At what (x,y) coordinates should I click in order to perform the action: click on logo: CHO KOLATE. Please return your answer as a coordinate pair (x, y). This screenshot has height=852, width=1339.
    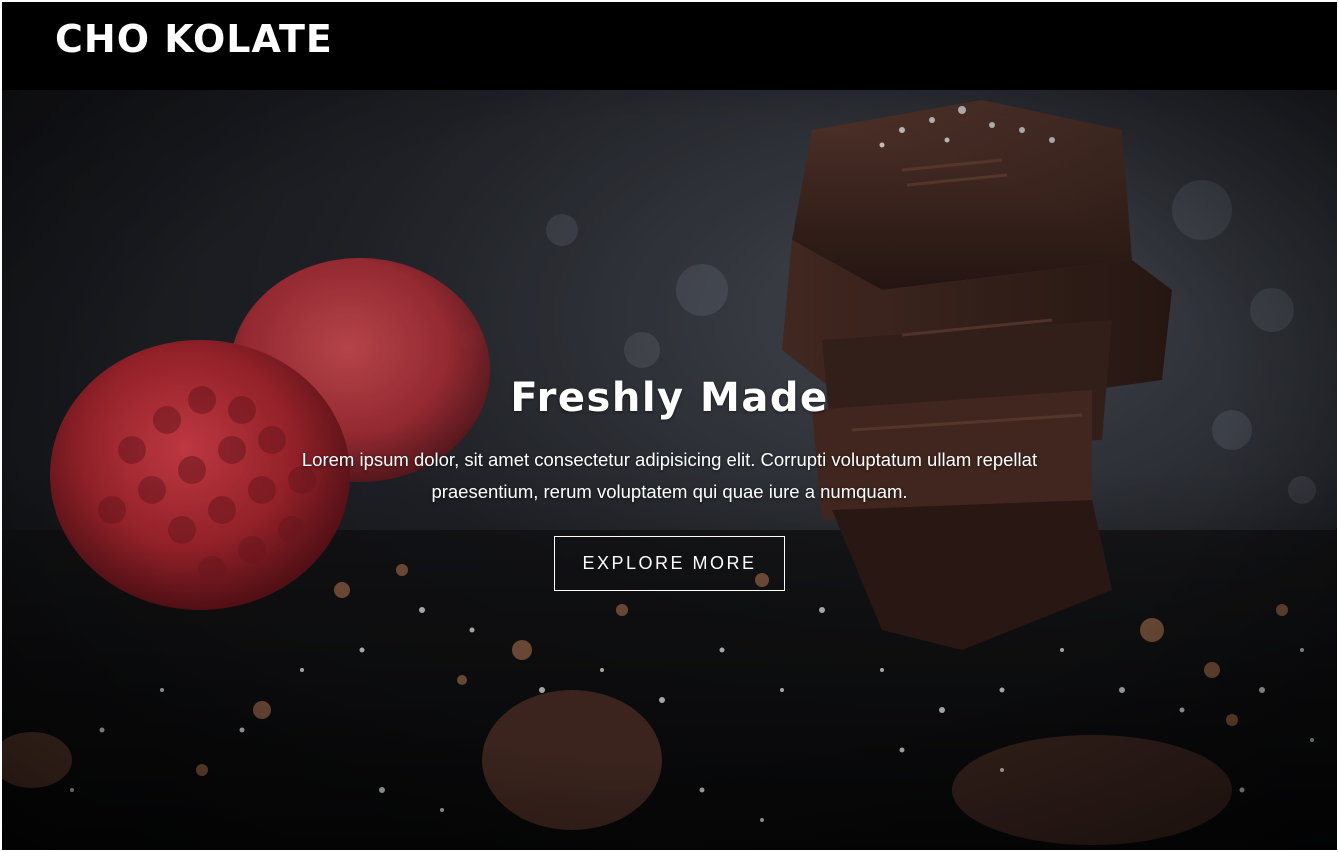
    Looking at the image, I should click on (194, 39).